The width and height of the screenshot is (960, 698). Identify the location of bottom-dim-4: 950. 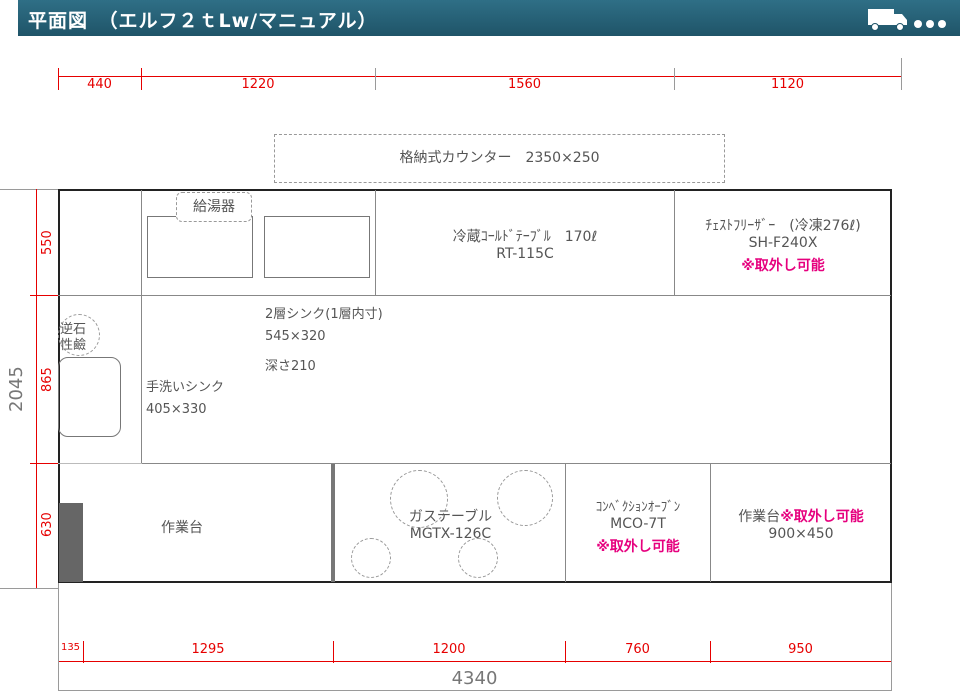
(800, 649).